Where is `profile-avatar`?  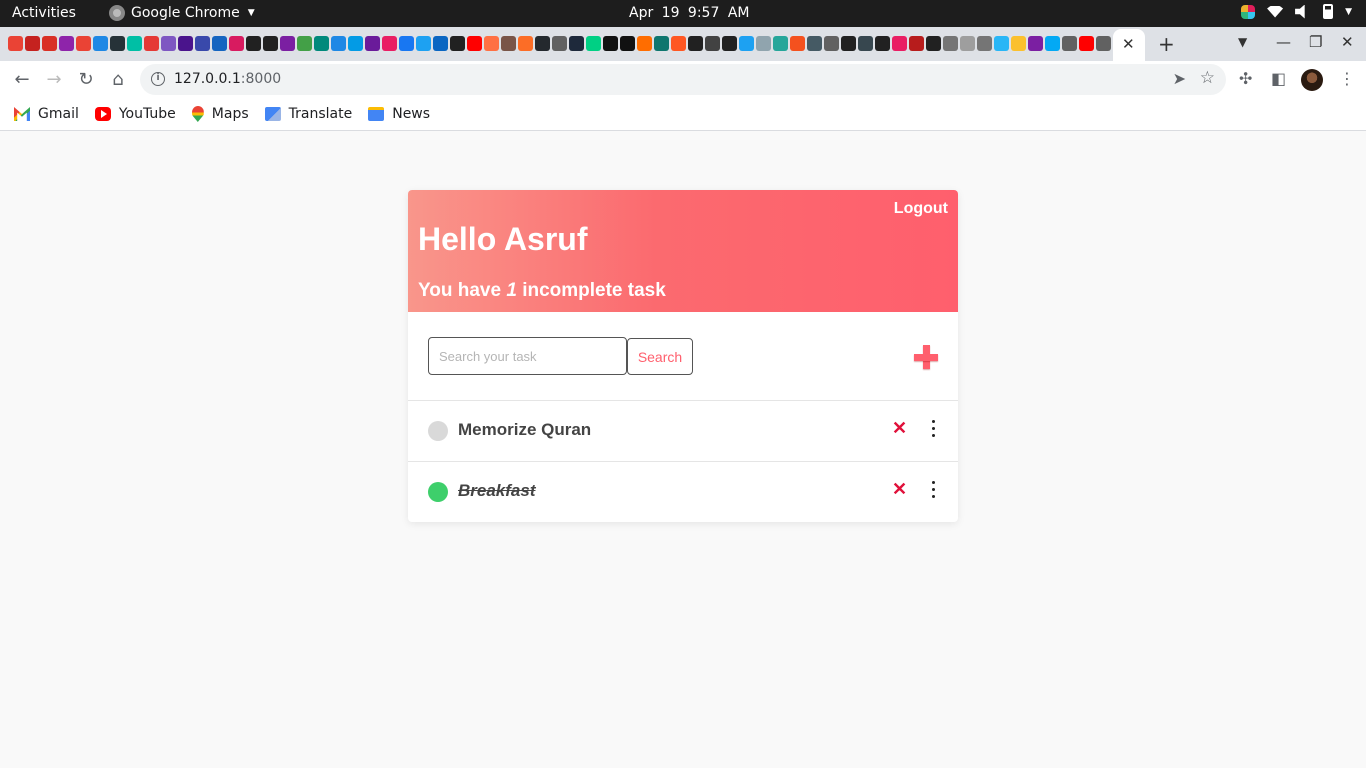
profile-avatar is located at coordinates (1312, 80).